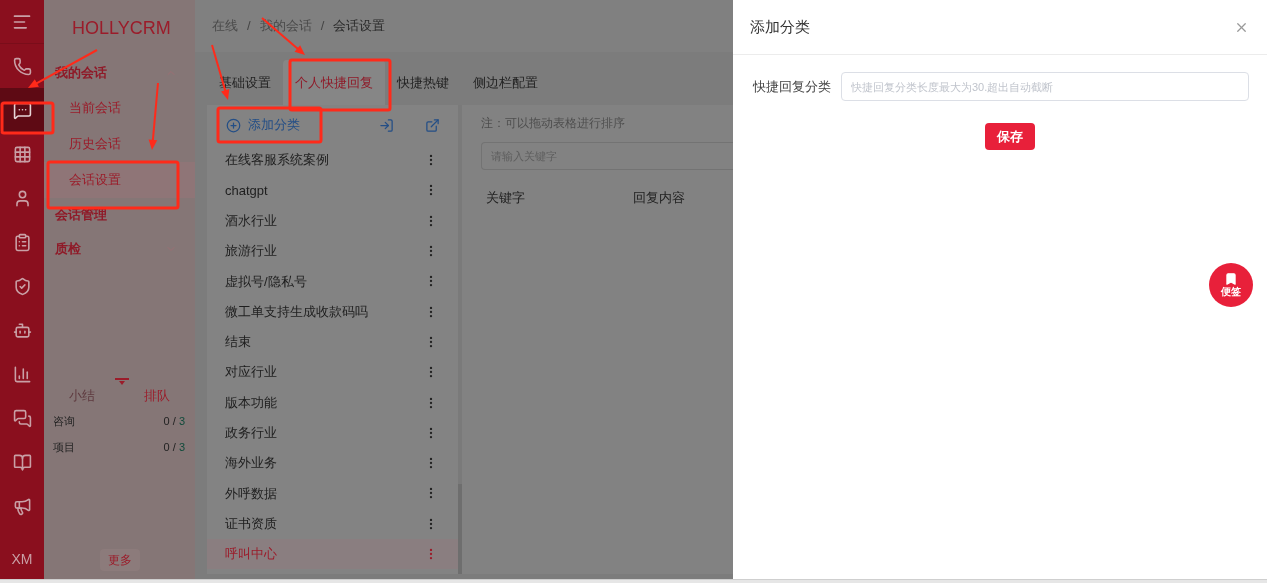 Image resolution: width=1267 pixels, height=583 pixels. Describe the element at coordinates (119, 249) in the screenshot. I see `menu-group: 质检` at that location.